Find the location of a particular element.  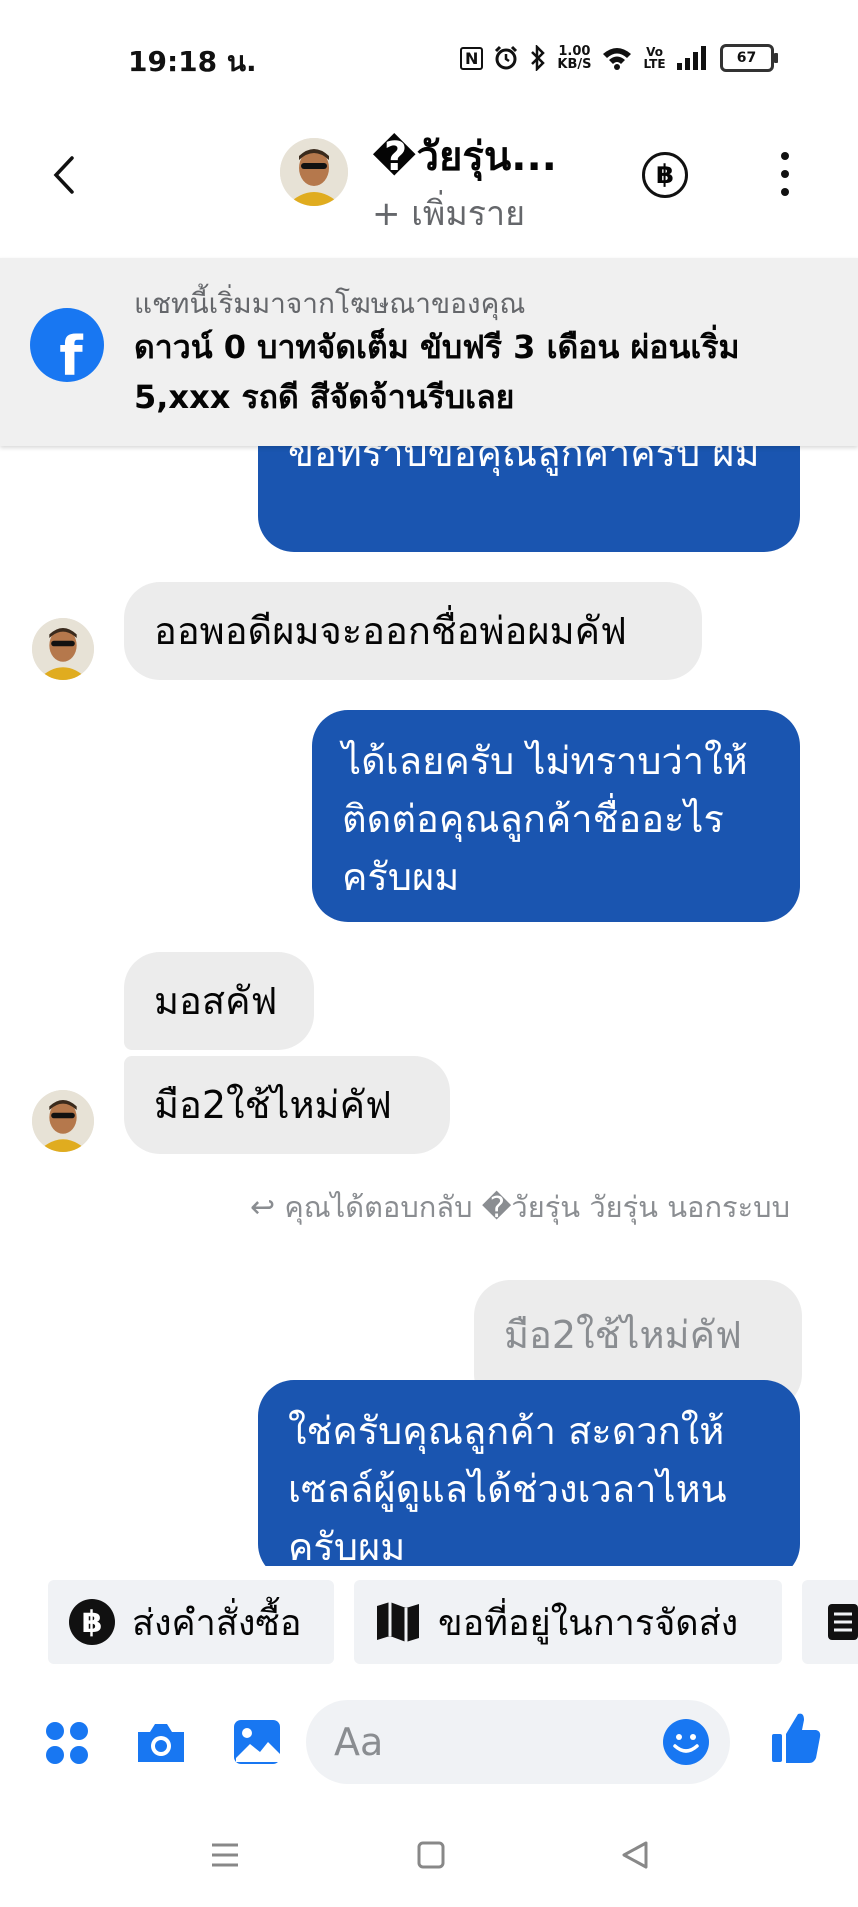

chat-subtitle: + เพิ่มราย is located at coordinates (448, 213).